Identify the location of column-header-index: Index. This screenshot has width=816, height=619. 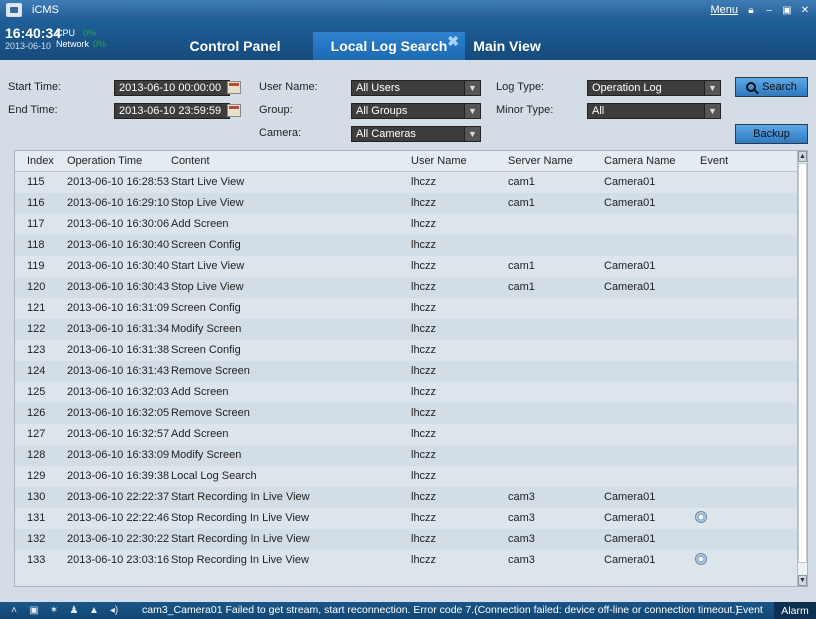
(40, 161).